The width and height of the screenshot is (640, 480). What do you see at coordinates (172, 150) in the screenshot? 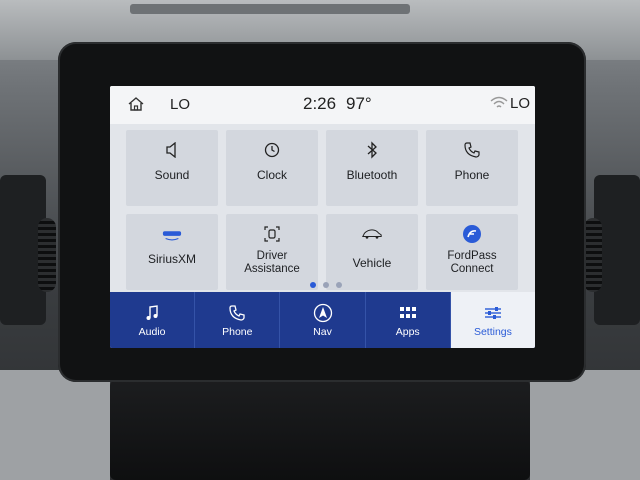
I see `speaker-icon` at bounding box center [172, 150].